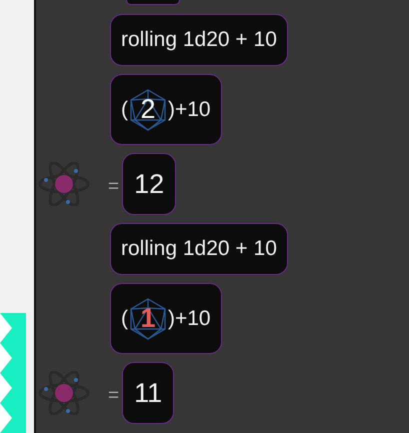 Image resolution: width=409 pixels, height=433 pixels. What do you see at coordinates (153, 2) in the screenshot?
I see `message-bubble` at bounding box center [153, 2].